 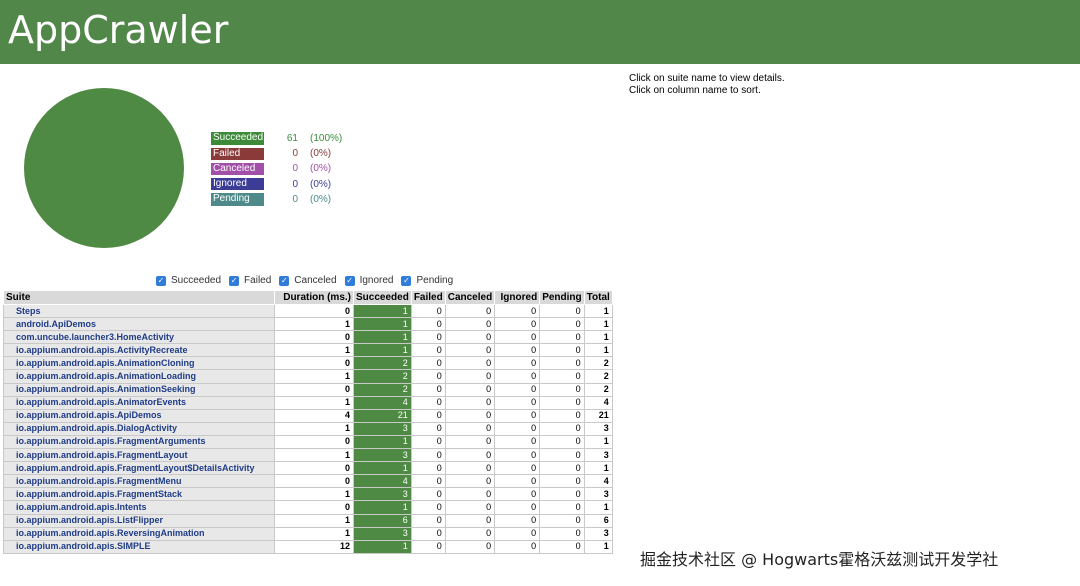 What do you see at coordinates (382, 297) in the screenshot?
I see `column-header: Succeeded` at bounding box center [382, 297].